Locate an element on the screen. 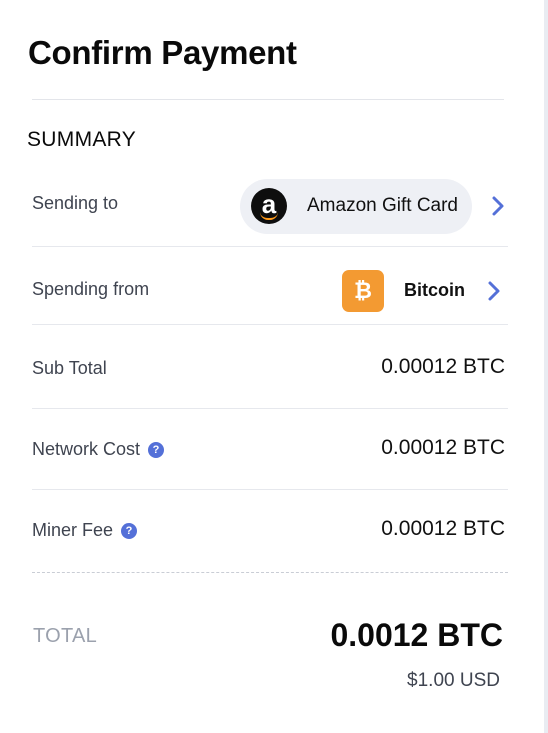 The height and width of the screenshot is (733, 548). network-cost-label: Network Cost is located at coordinates (86, 449).